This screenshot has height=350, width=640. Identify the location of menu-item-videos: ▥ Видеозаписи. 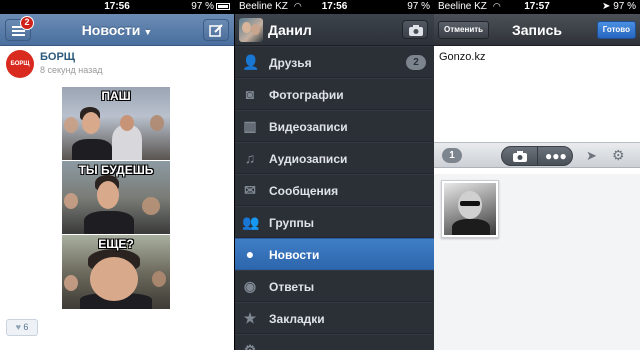
(334, 126).